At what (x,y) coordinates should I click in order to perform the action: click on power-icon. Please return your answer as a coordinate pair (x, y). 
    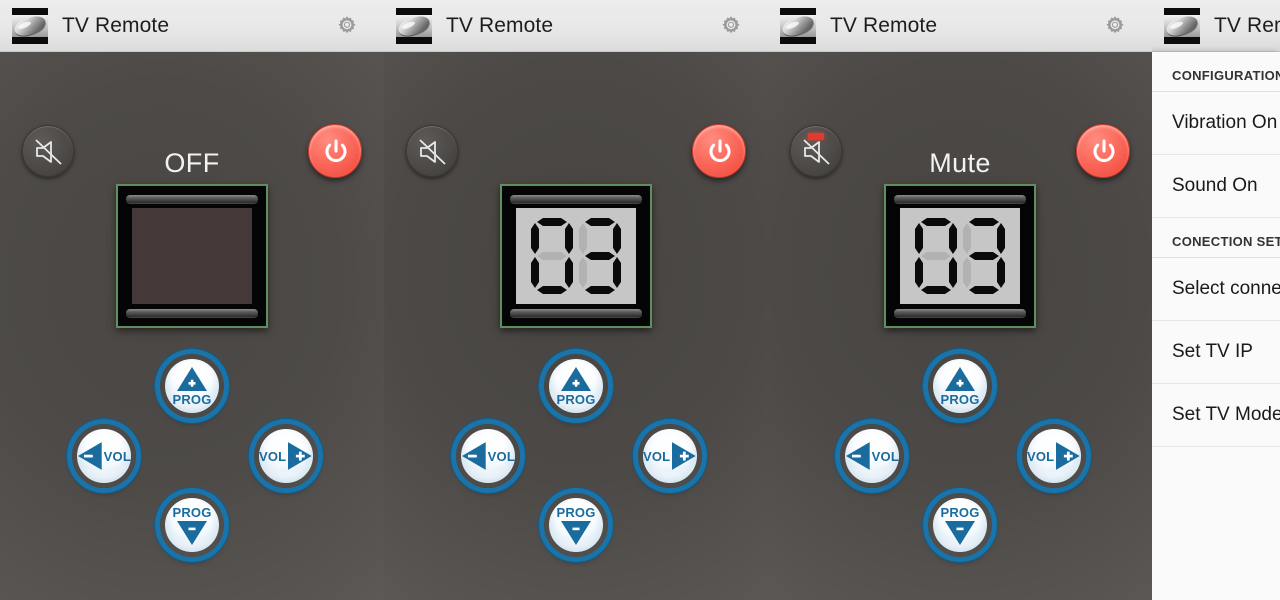
    Looking at the image, I should click on (720, 150).